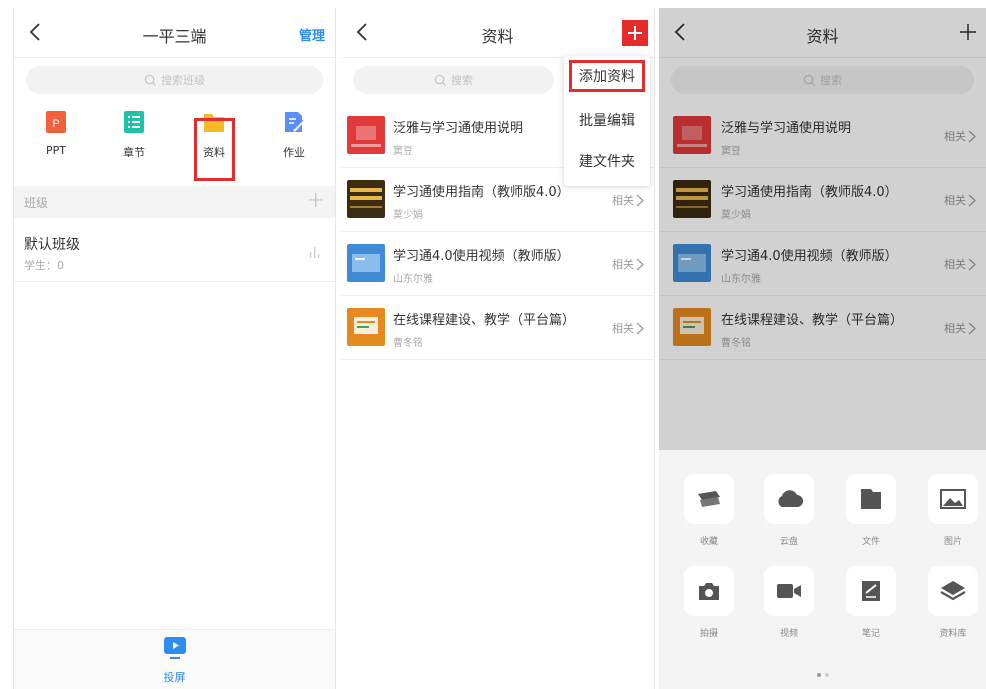 Image resolution: width=986 pixels, height=689 pixels. I want to click on app-grid: P PPT 章节 资料 作业, so click(174, 142).